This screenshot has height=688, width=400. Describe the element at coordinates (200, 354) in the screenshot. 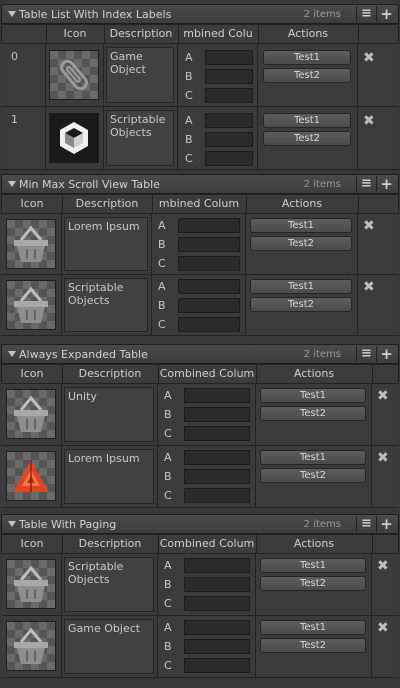

I see `section-header: Always Expanded Table 2 items ≡ +` at that location.